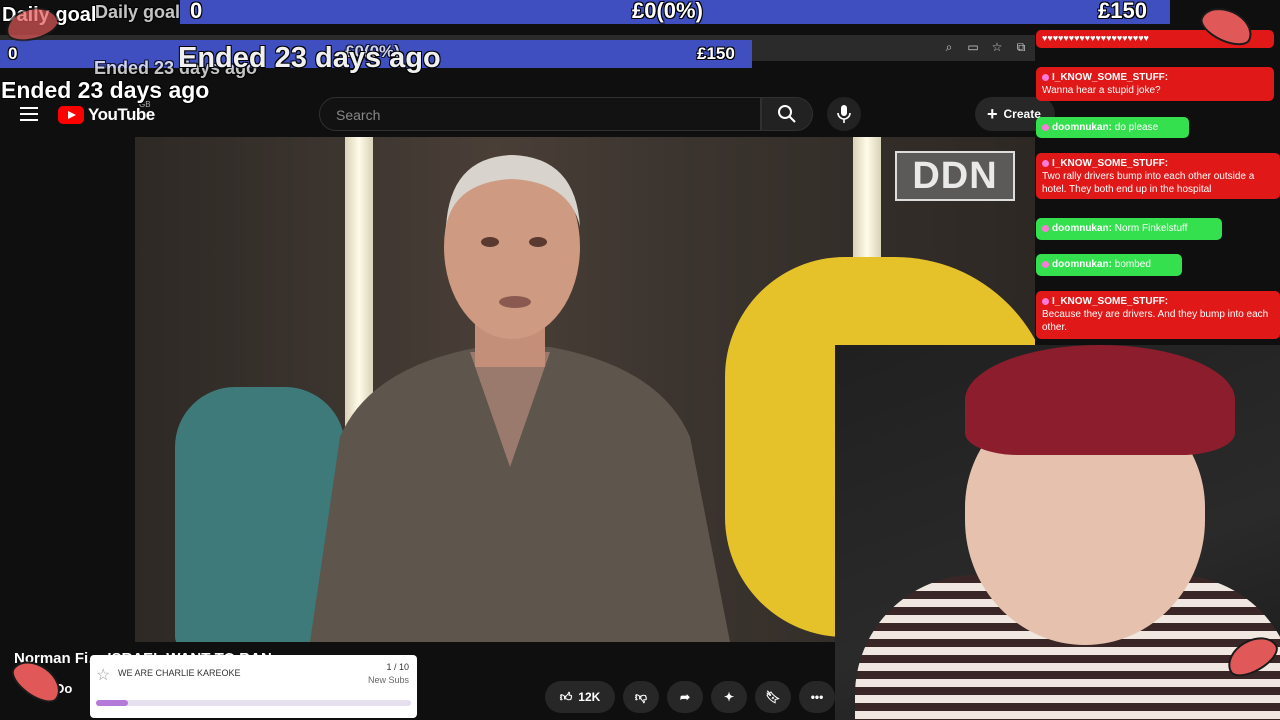  Describe the element at coordinates (309, 58) in the screenshot. I see `goal-ended-middle: Ended 23 days ago` at that location.